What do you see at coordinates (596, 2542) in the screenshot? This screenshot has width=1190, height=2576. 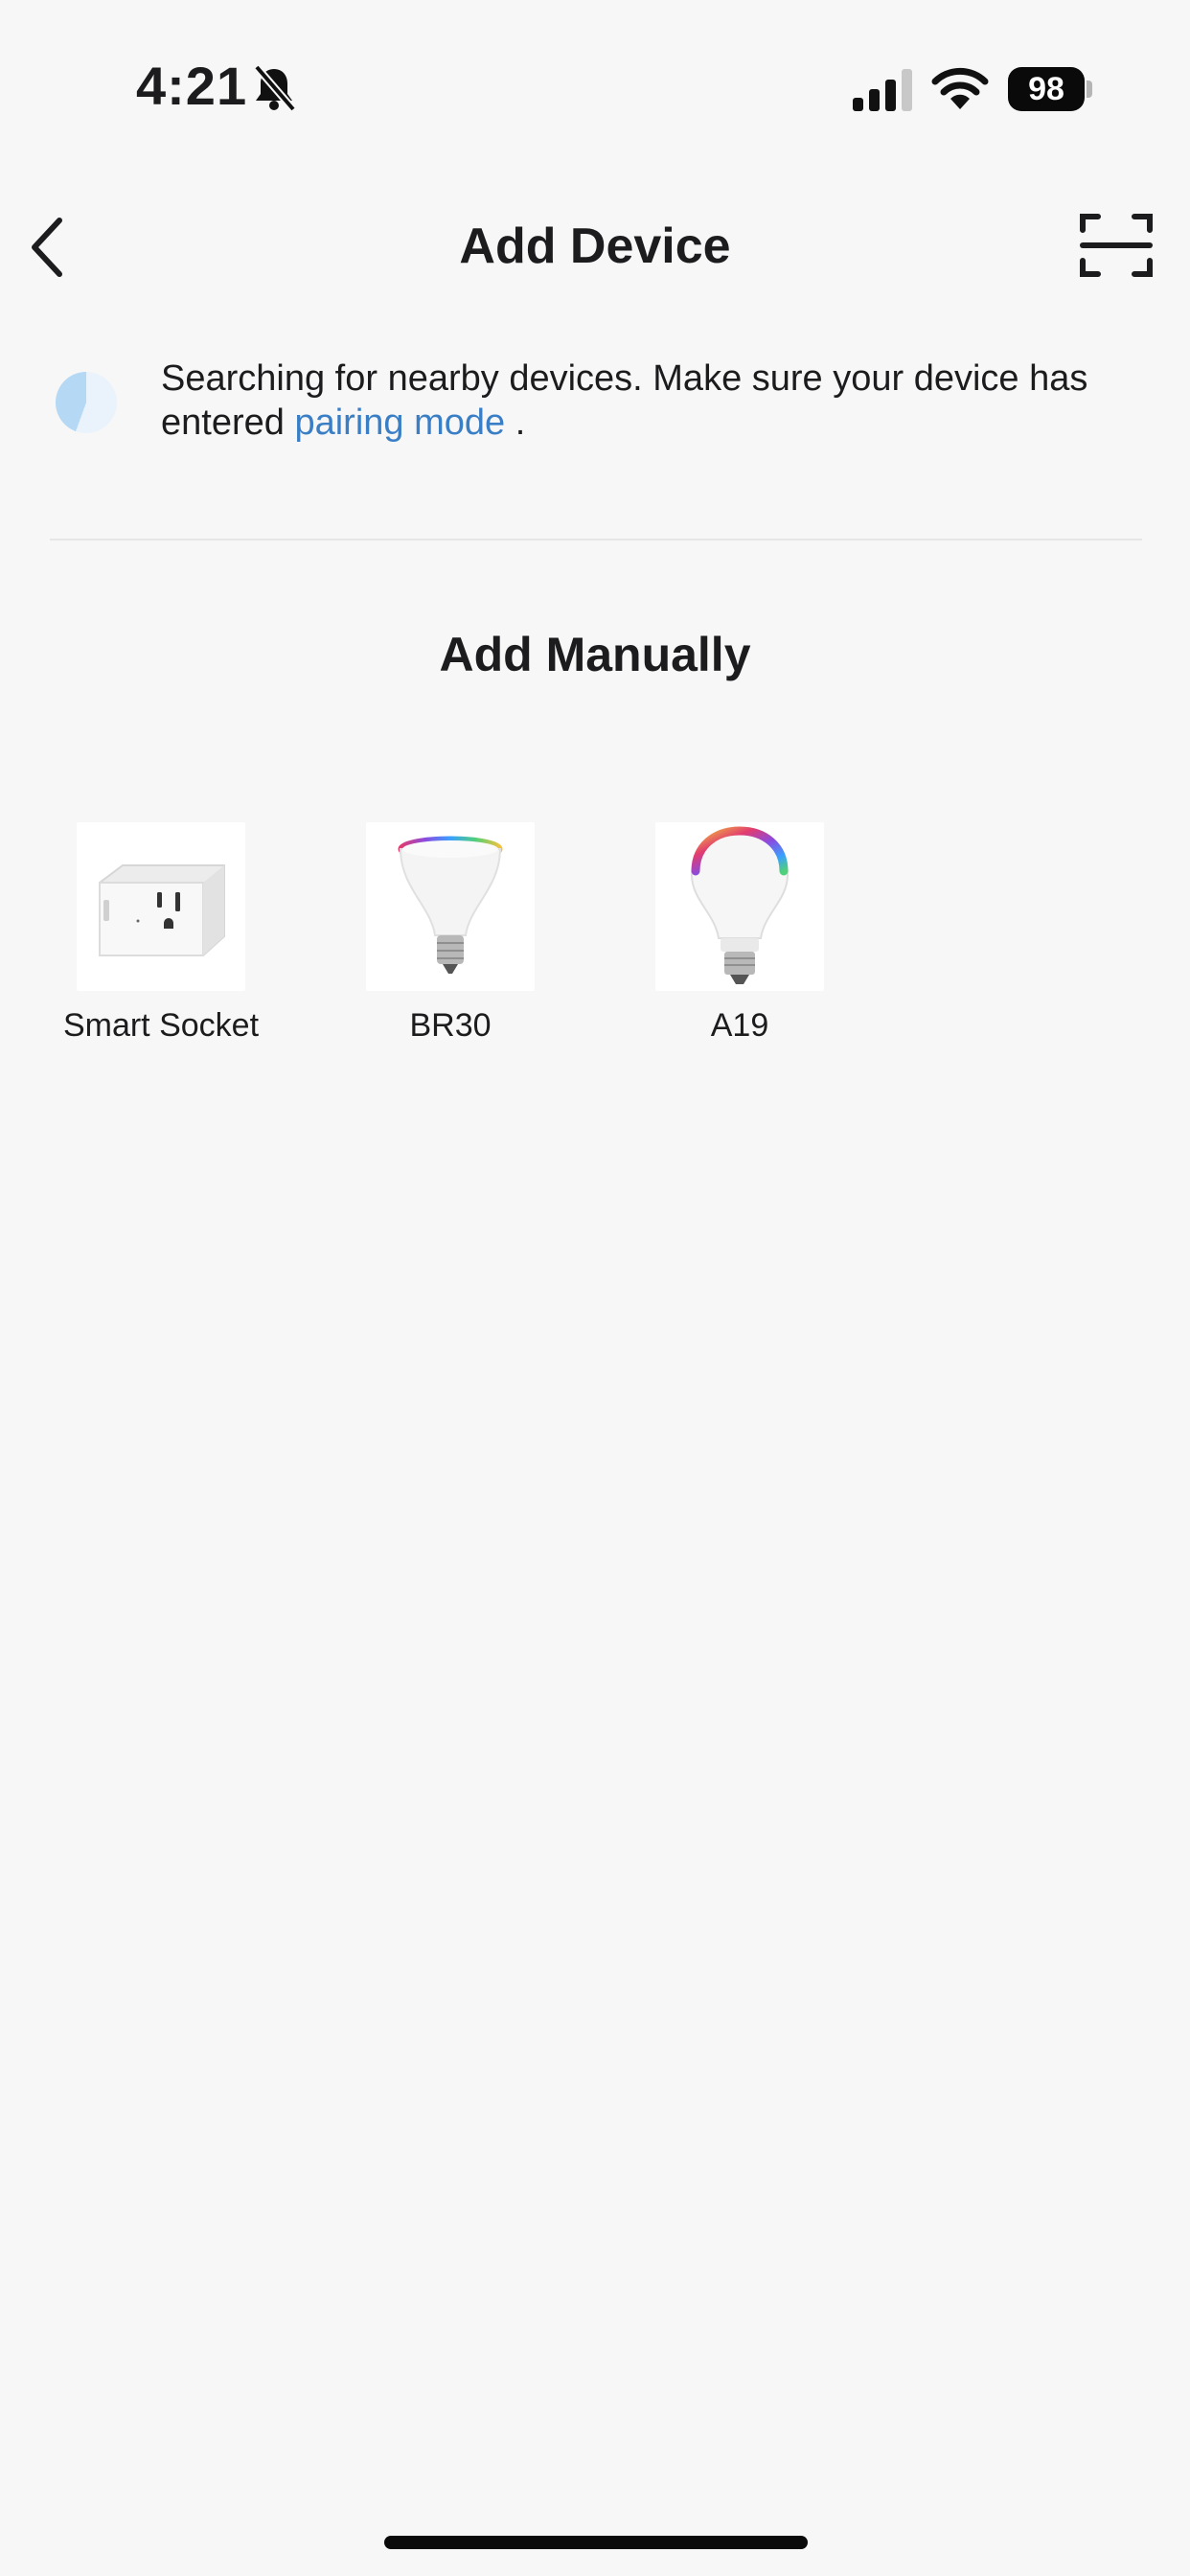 I see `home-indicator` at bounding box center [596, 2542].